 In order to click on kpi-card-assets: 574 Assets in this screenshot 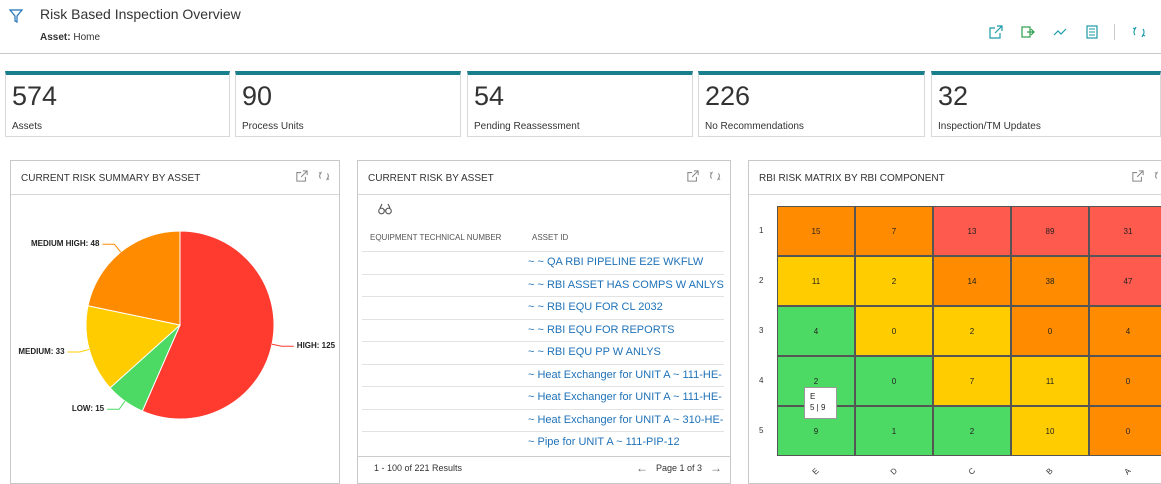, I will do `click(117, 104)`.